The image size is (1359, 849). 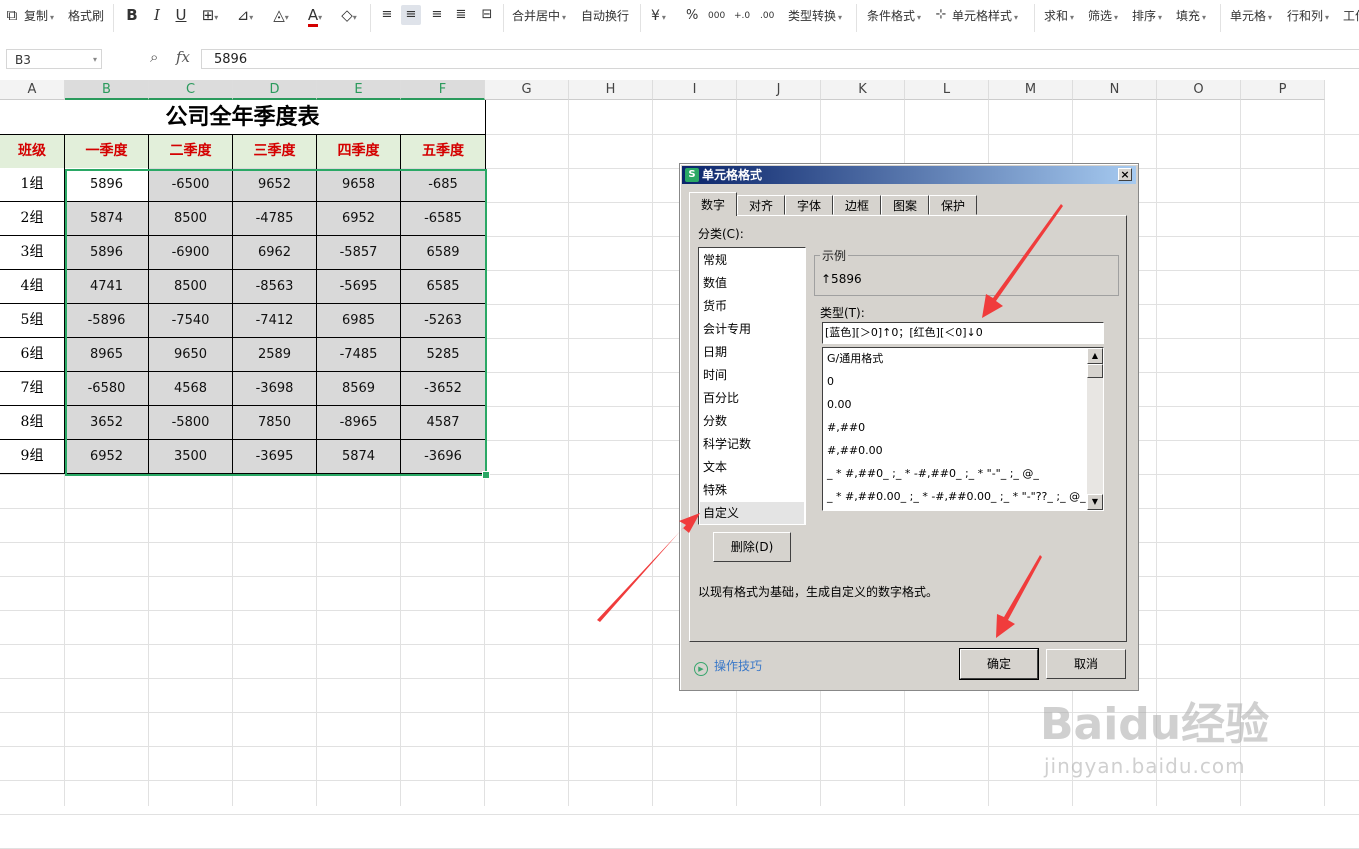 I want to click on category-item: 会计专用, so click(x=727, y=329).